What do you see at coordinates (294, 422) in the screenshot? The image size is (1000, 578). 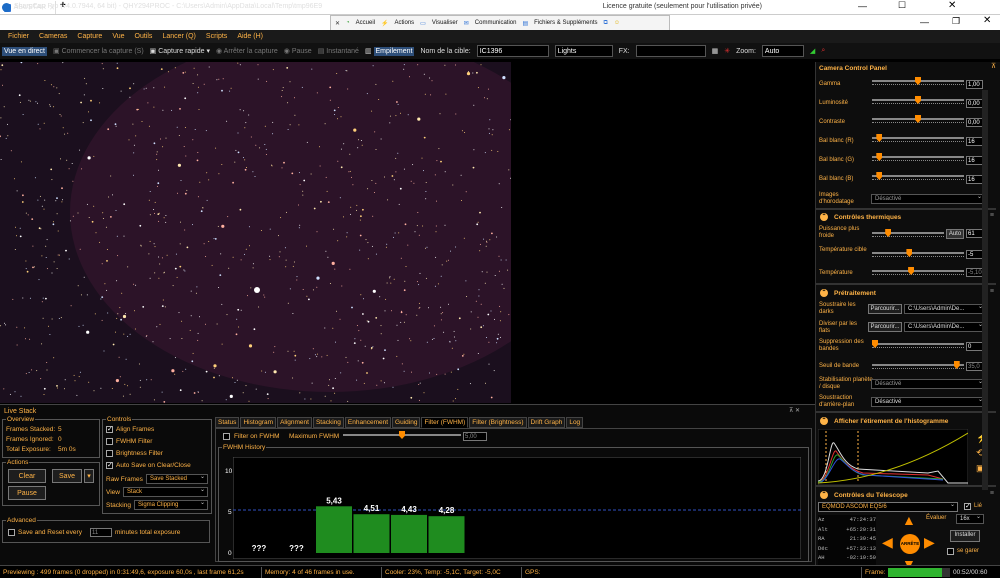 I see `tab-alignment: Alignment` at bounding box center [294, 422].